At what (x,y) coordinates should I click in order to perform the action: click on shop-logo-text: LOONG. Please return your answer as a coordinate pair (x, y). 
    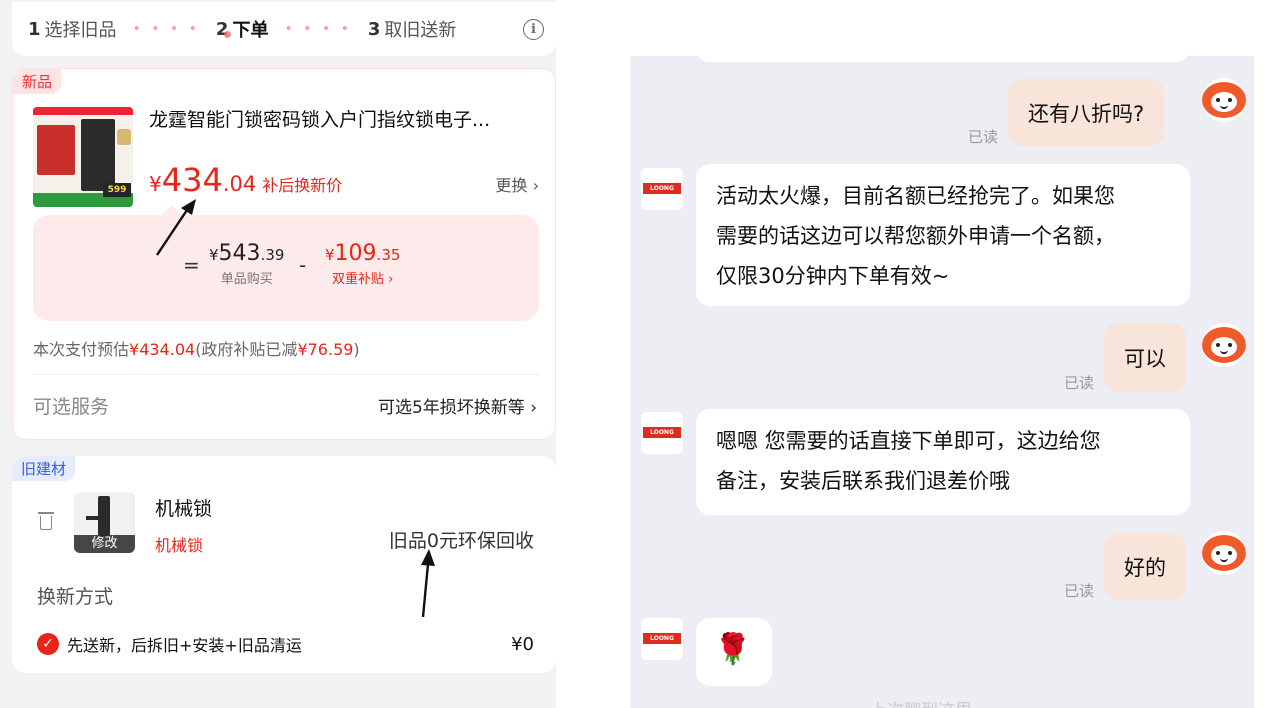
    Looking at the image, I should click on (662, 432).